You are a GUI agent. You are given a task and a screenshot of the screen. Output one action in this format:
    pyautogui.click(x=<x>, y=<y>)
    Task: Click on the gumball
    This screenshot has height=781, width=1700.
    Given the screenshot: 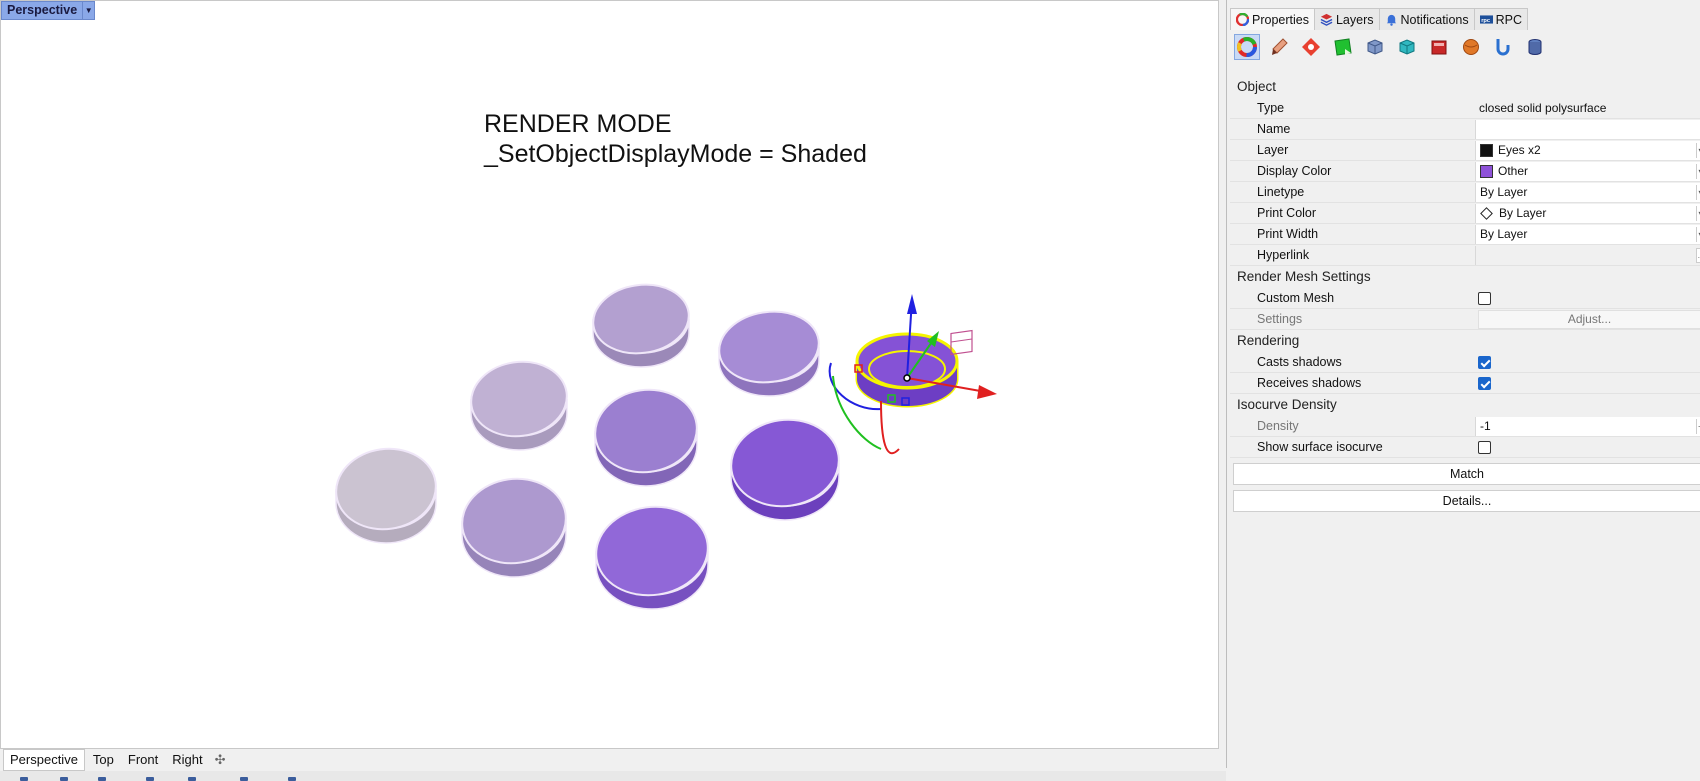 What is the action you would take?
    pyautogui.click(x=912, y=374)
    